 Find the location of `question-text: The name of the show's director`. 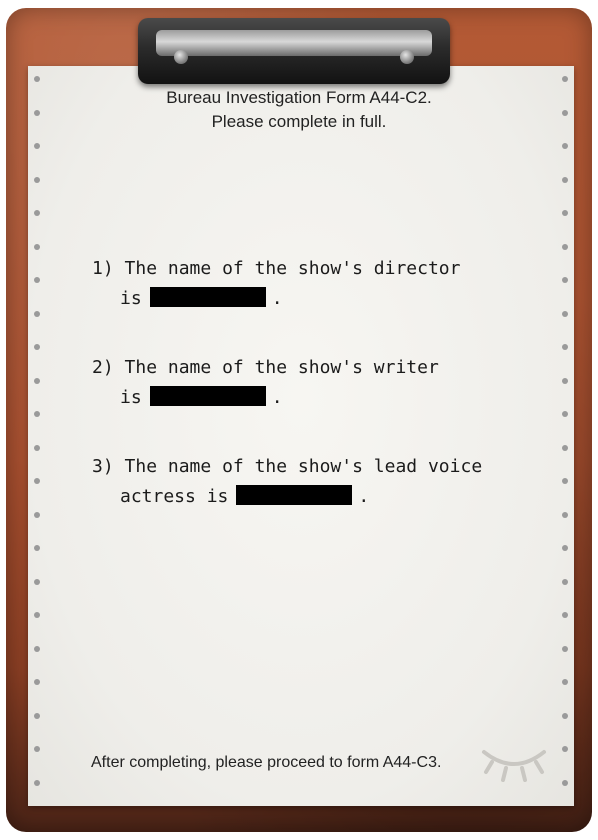

question-text: The name of the show's director is located at coordinates (292, 268).